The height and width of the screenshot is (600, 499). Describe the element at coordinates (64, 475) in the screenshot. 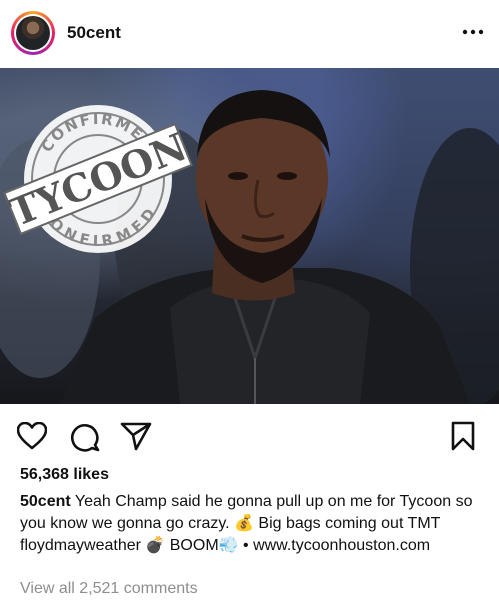

I see `likes-count: 56,368 likes` at that location.